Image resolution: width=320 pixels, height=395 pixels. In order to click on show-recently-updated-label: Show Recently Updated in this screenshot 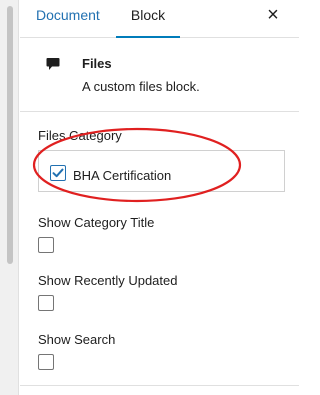, I will do `click(108, 280)`.